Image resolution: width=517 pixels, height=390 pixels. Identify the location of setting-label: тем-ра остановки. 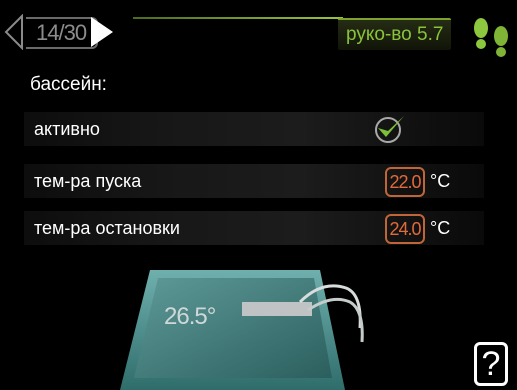
(107, 228).